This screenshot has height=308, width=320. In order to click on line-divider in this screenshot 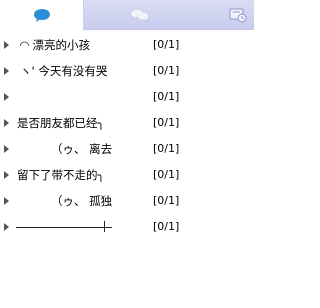, I will do `click(64, 227)`.